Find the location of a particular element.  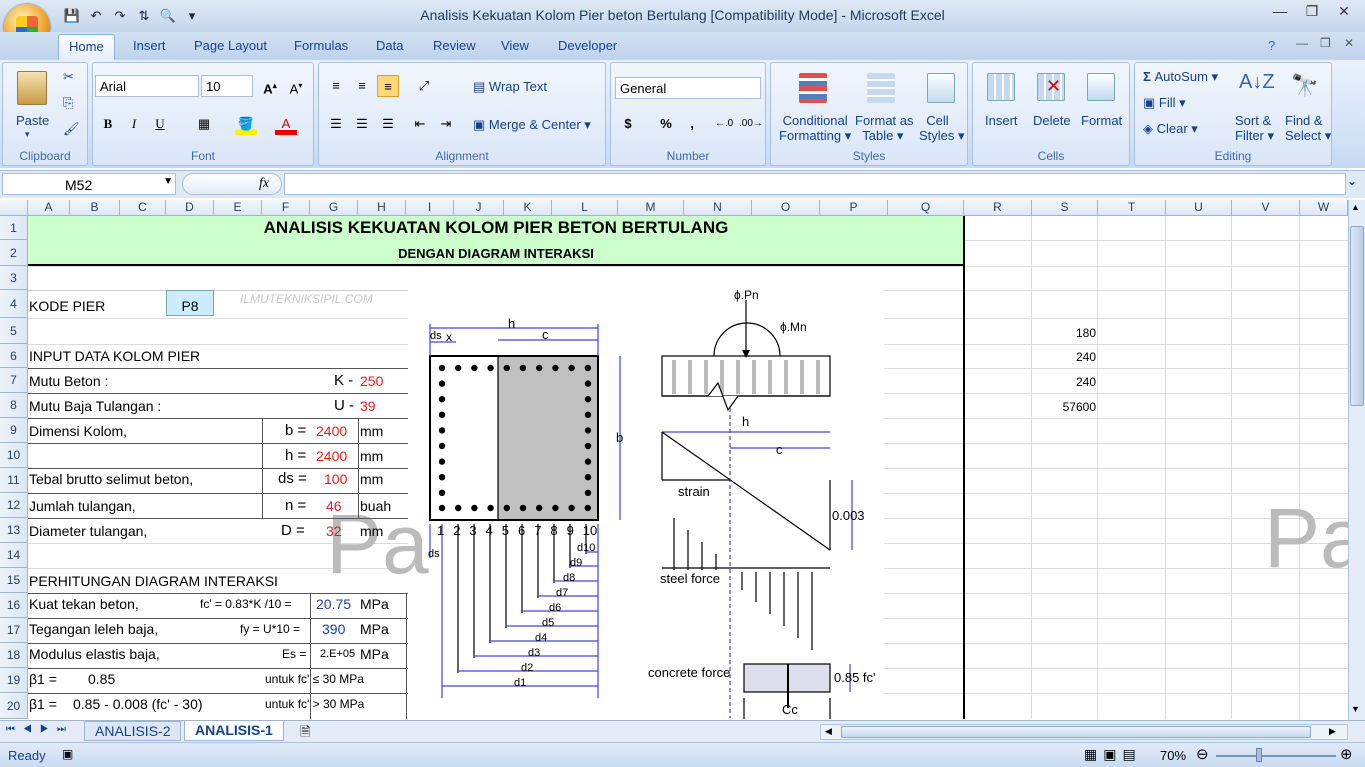

zoom-out-icon: ⊖ is located at coordinates (1202, 754).